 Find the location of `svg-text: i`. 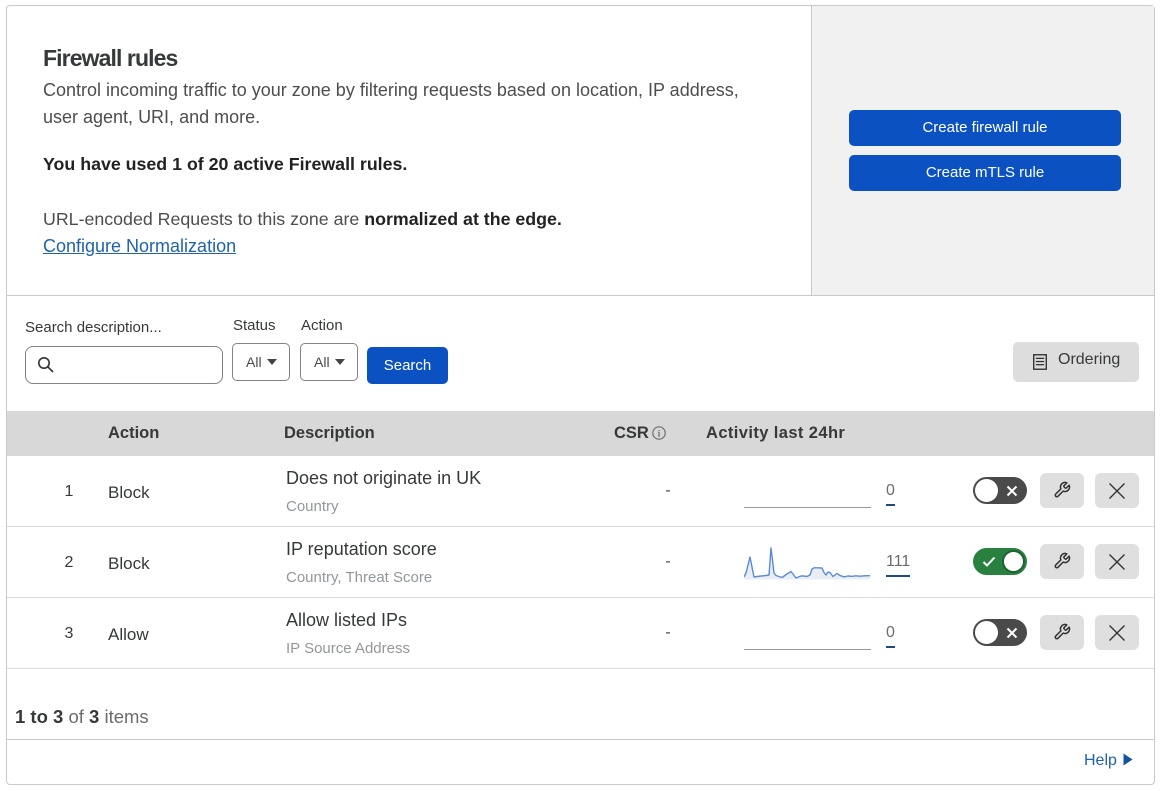

svg-text: i is located at coordinates (659, 434).